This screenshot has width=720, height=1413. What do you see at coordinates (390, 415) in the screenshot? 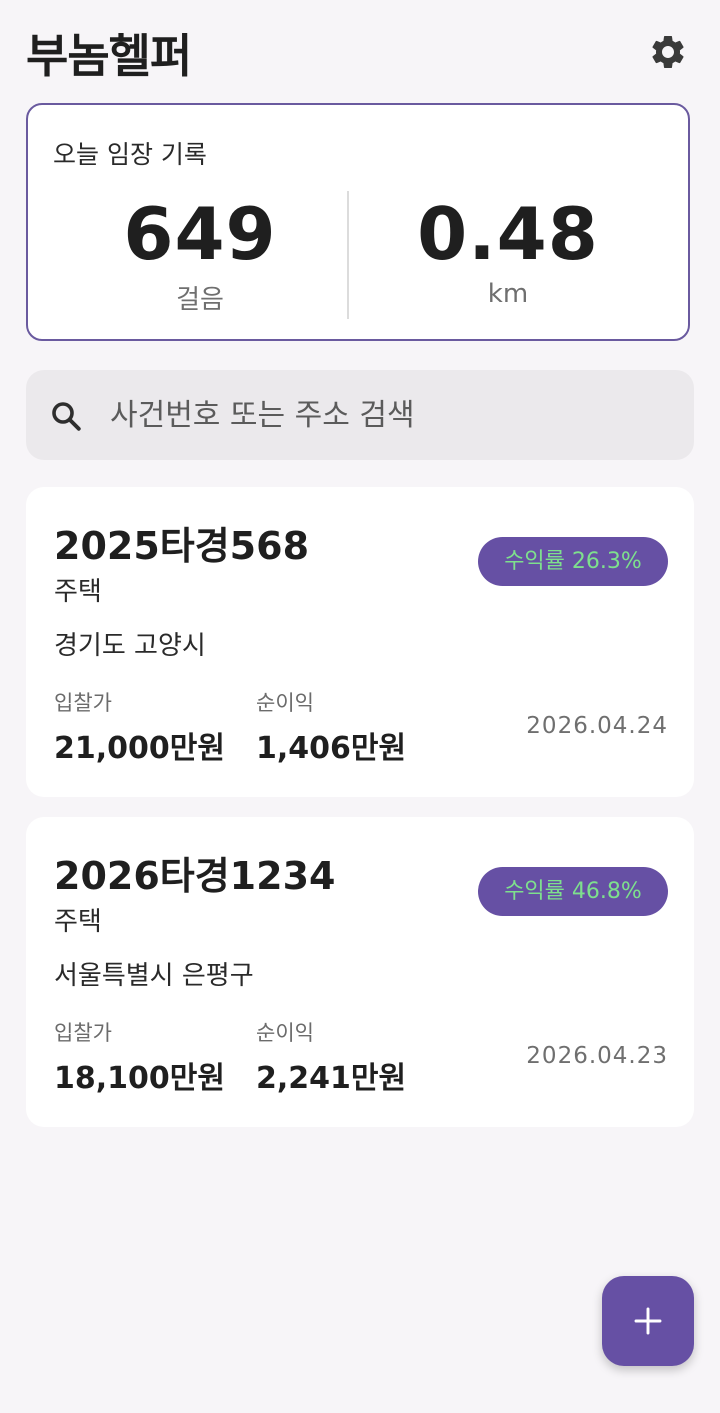
I see `search-input` at bounding box center [390, 415].